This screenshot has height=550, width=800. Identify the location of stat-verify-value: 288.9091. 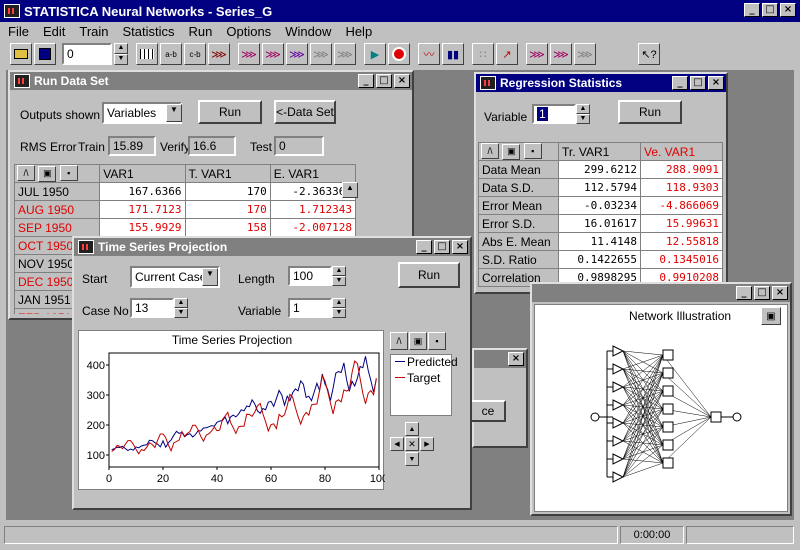
(681, 169).